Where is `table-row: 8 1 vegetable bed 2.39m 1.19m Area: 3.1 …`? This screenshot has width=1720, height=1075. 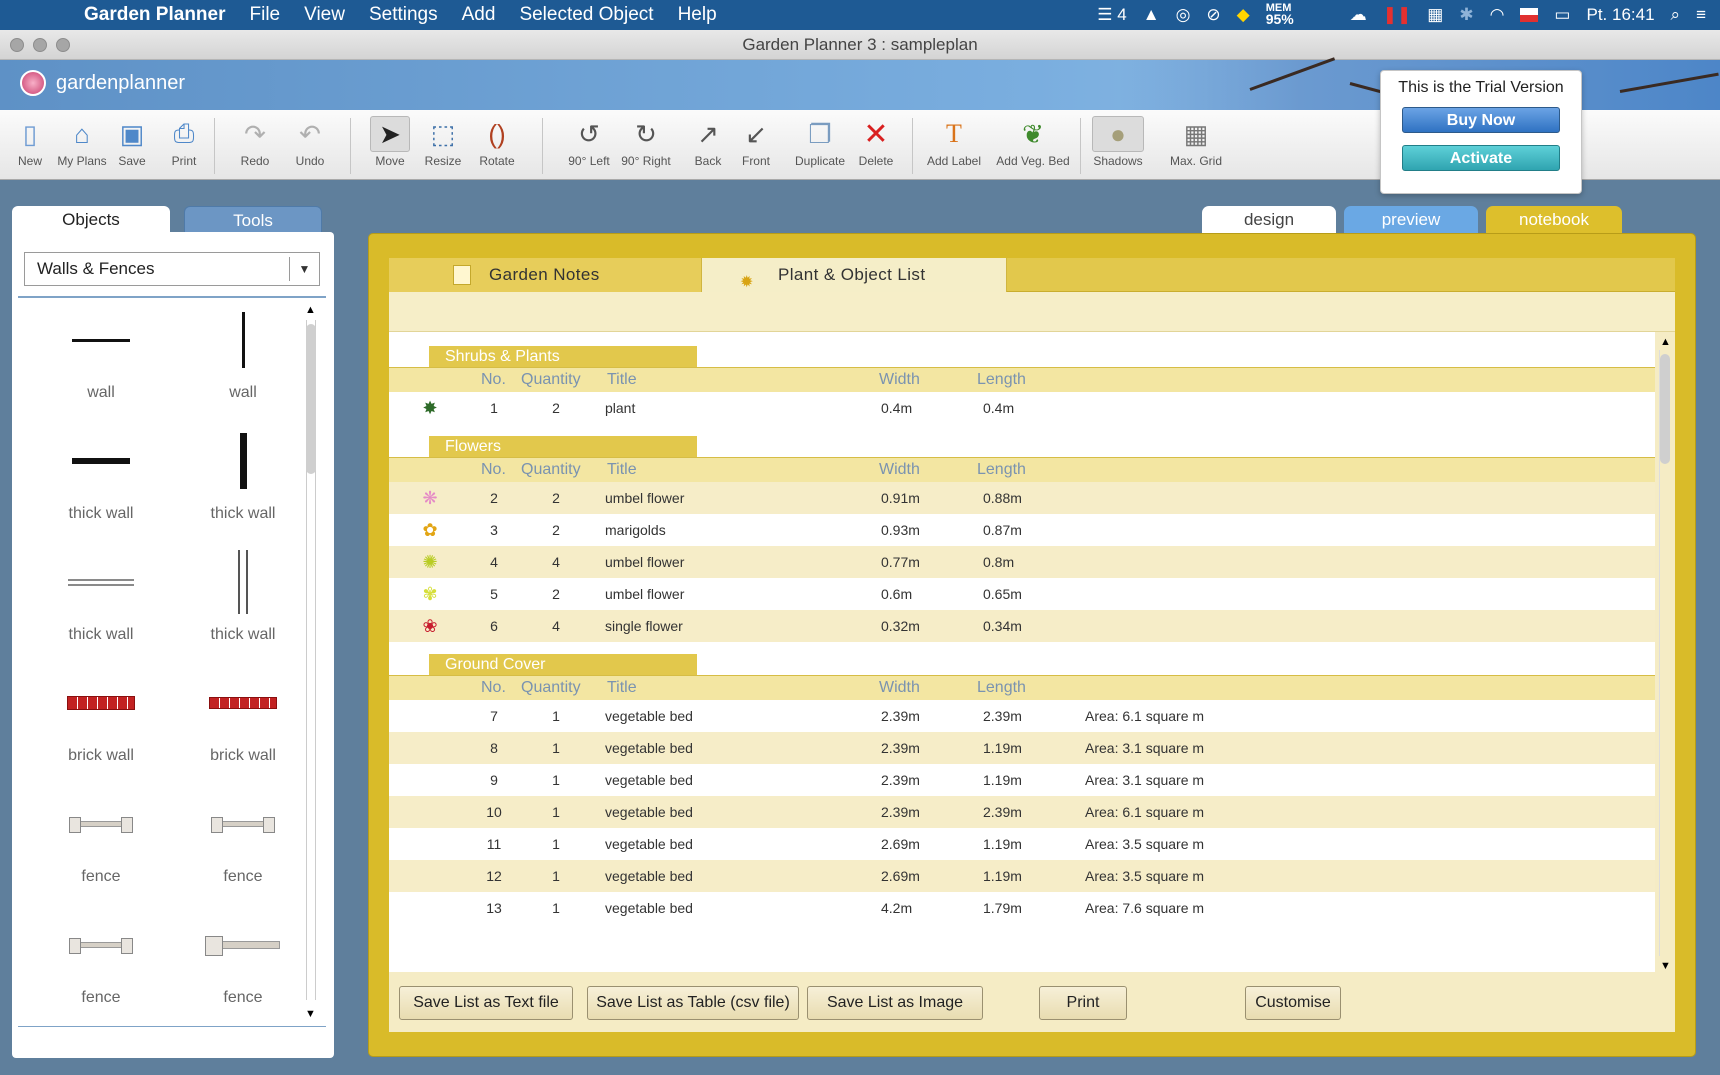 table-row: 8 1 vegetable bed 2.39m 1.19m Area: 3.1 … is located at coordinates (1022, 748).